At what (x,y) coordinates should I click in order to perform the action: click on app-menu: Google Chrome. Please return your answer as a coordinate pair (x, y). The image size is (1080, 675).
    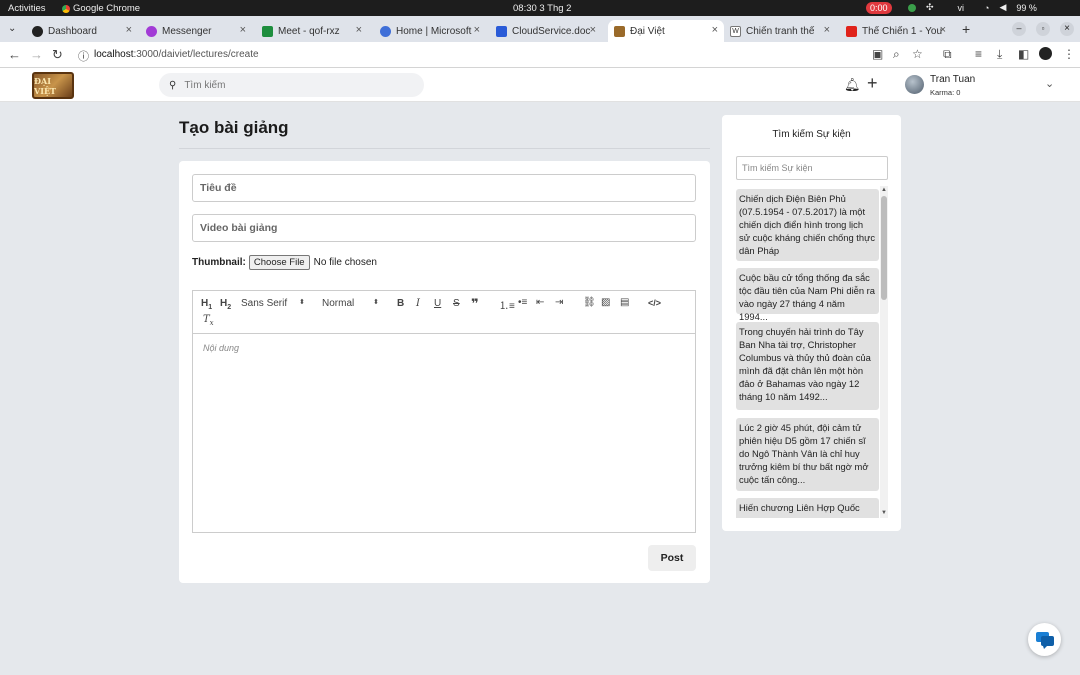
    Looking at the image, I should click on (101, 8).